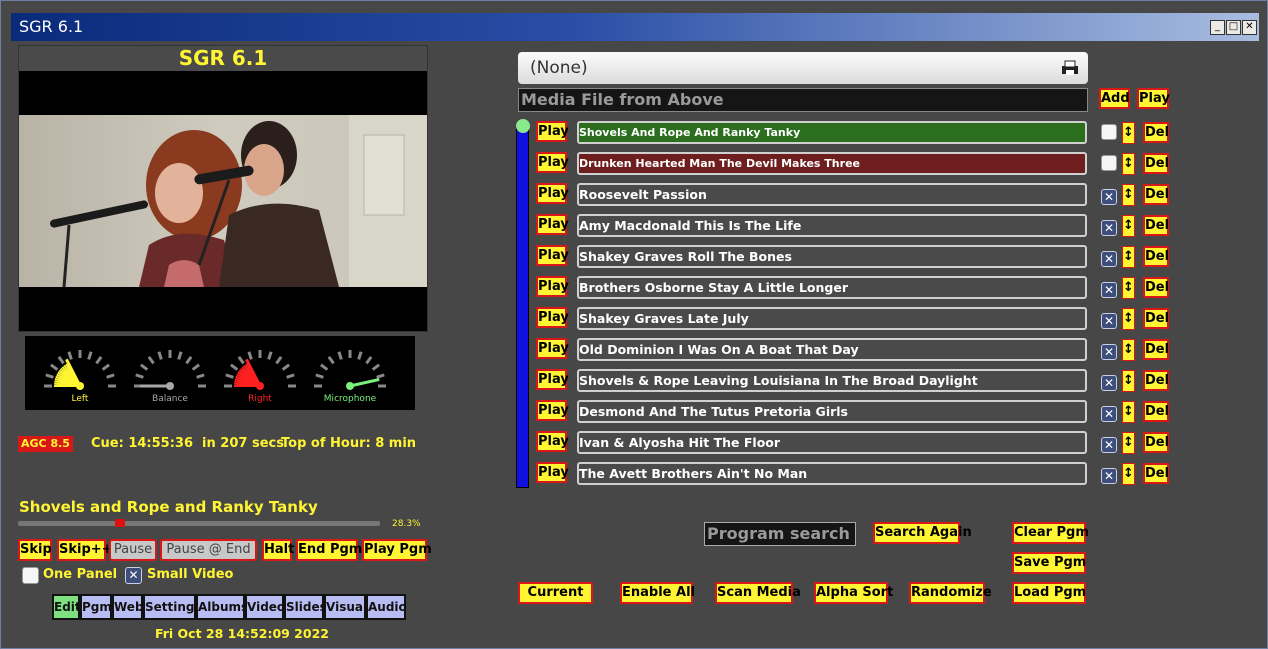  I want to click on track-title: Shakey Graves Roll The Bones, so click(832, 256).